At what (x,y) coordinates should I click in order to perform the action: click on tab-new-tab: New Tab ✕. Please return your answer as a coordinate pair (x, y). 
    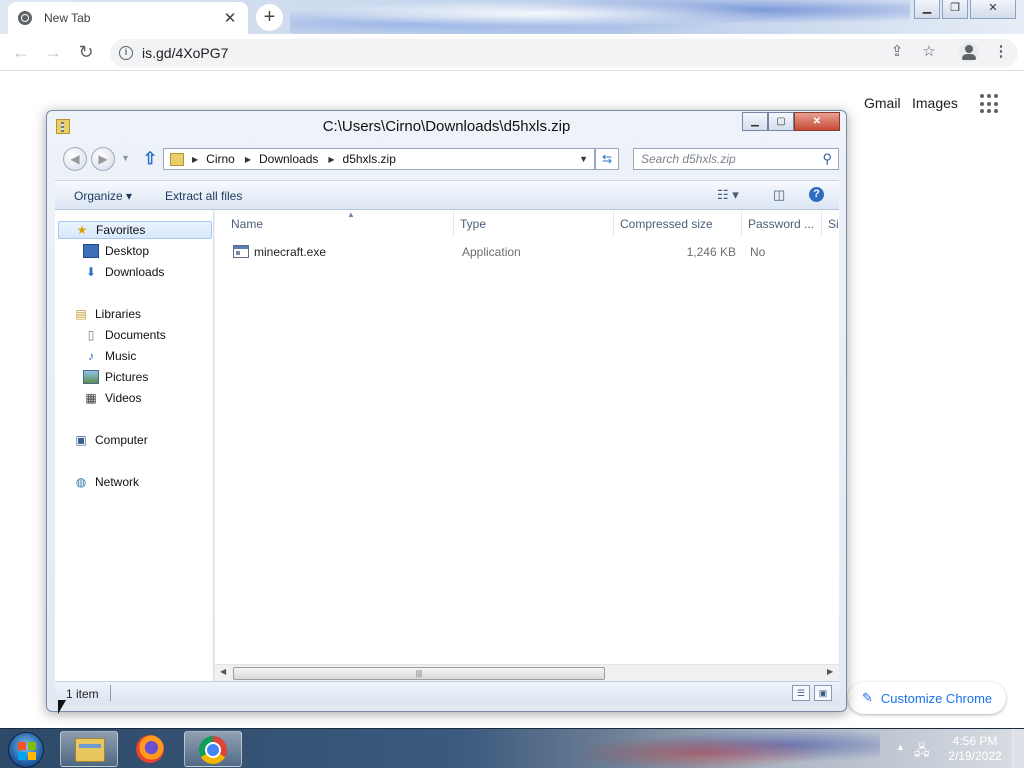
    Looking at the image, I should click on (128, 18).